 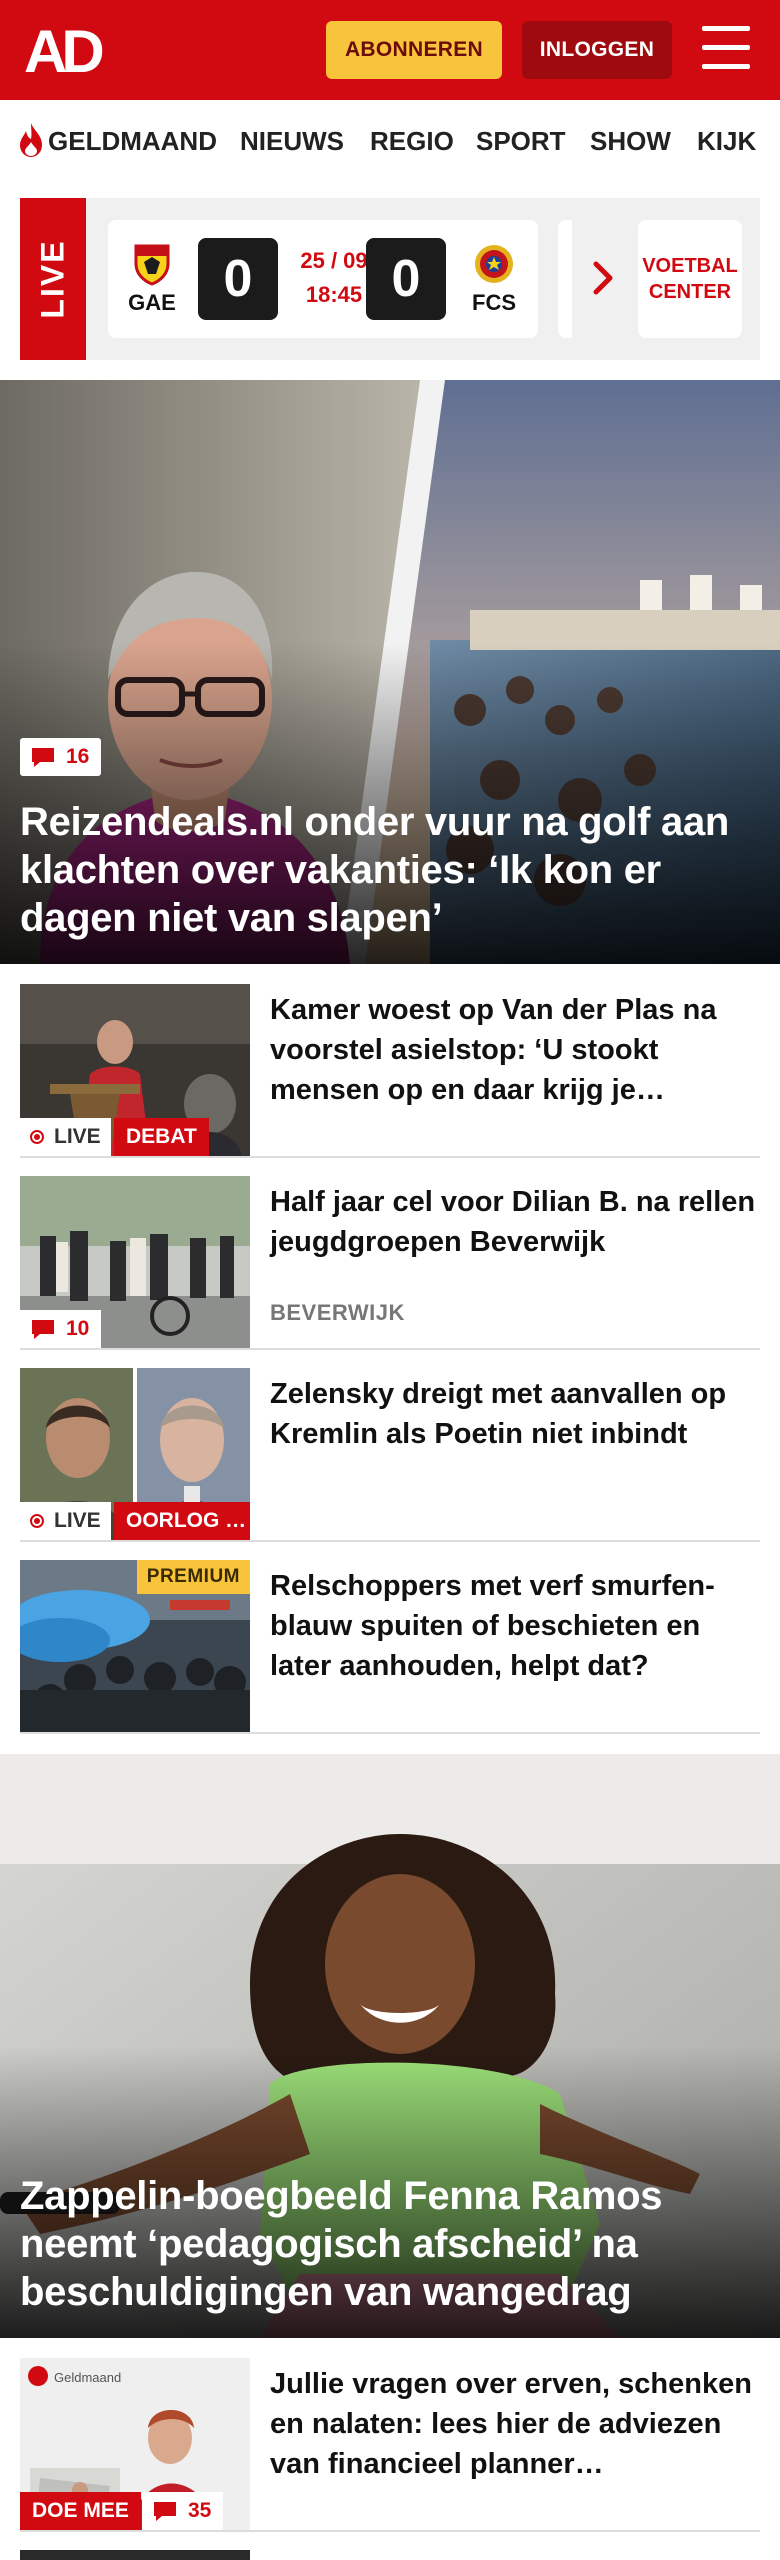 What do you see at coordinates (334, 294) in the screenshot?
I see `match-time: 18:45` at bounding box center [334, 294].